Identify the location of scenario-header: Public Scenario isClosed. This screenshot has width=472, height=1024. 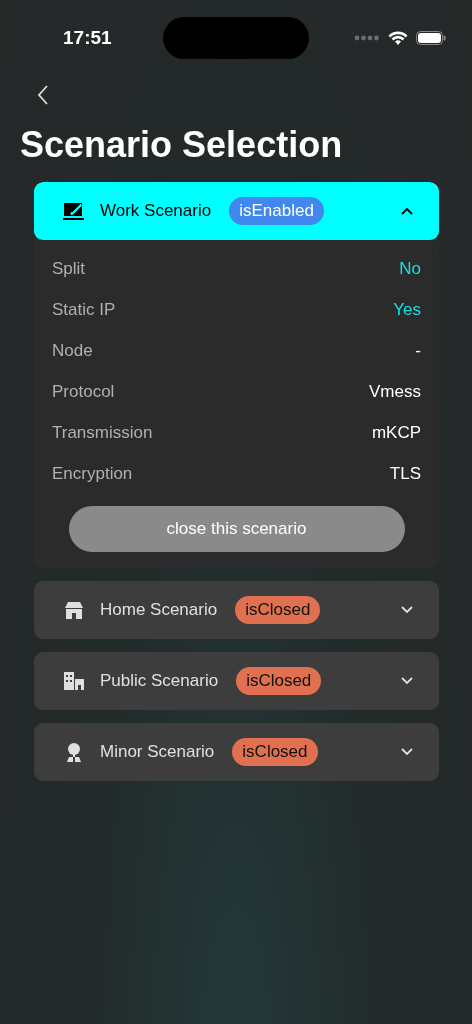
(236, 681).